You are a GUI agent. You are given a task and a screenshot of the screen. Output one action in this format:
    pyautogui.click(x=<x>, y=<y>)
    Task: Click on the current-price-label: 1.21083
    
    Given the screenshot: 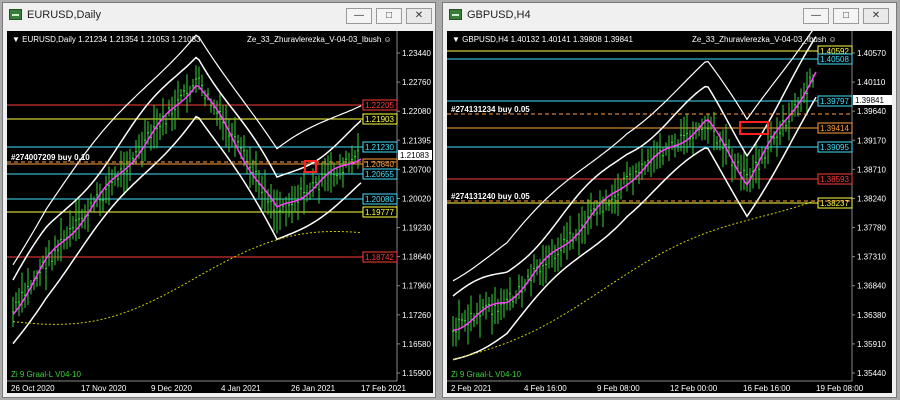 What is the action you would take?
    pyautogui.click(x=414, y=155)
    